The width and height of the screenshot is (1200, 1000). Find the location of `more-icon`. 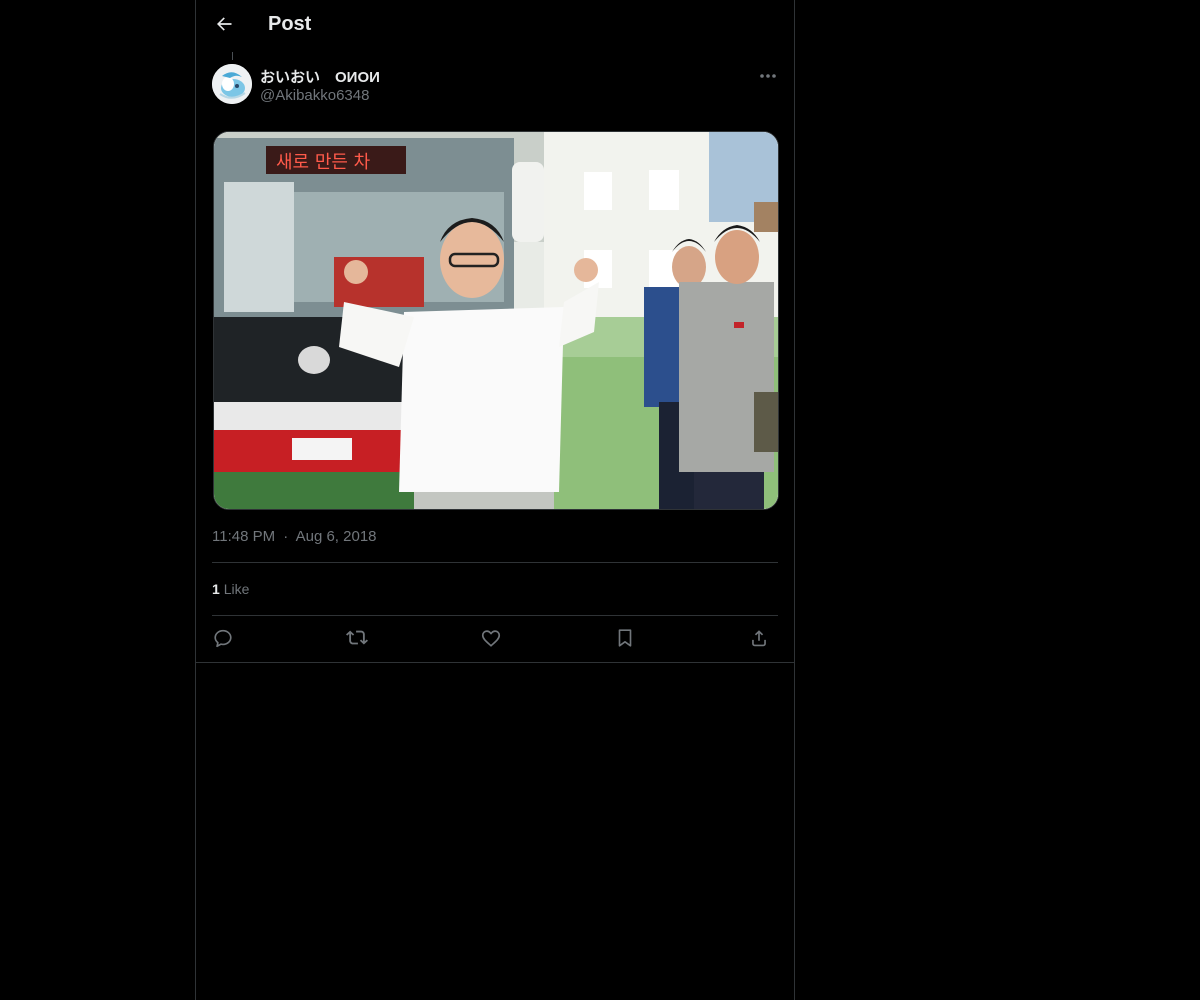

more-icon is located at coordinates (768, 75).